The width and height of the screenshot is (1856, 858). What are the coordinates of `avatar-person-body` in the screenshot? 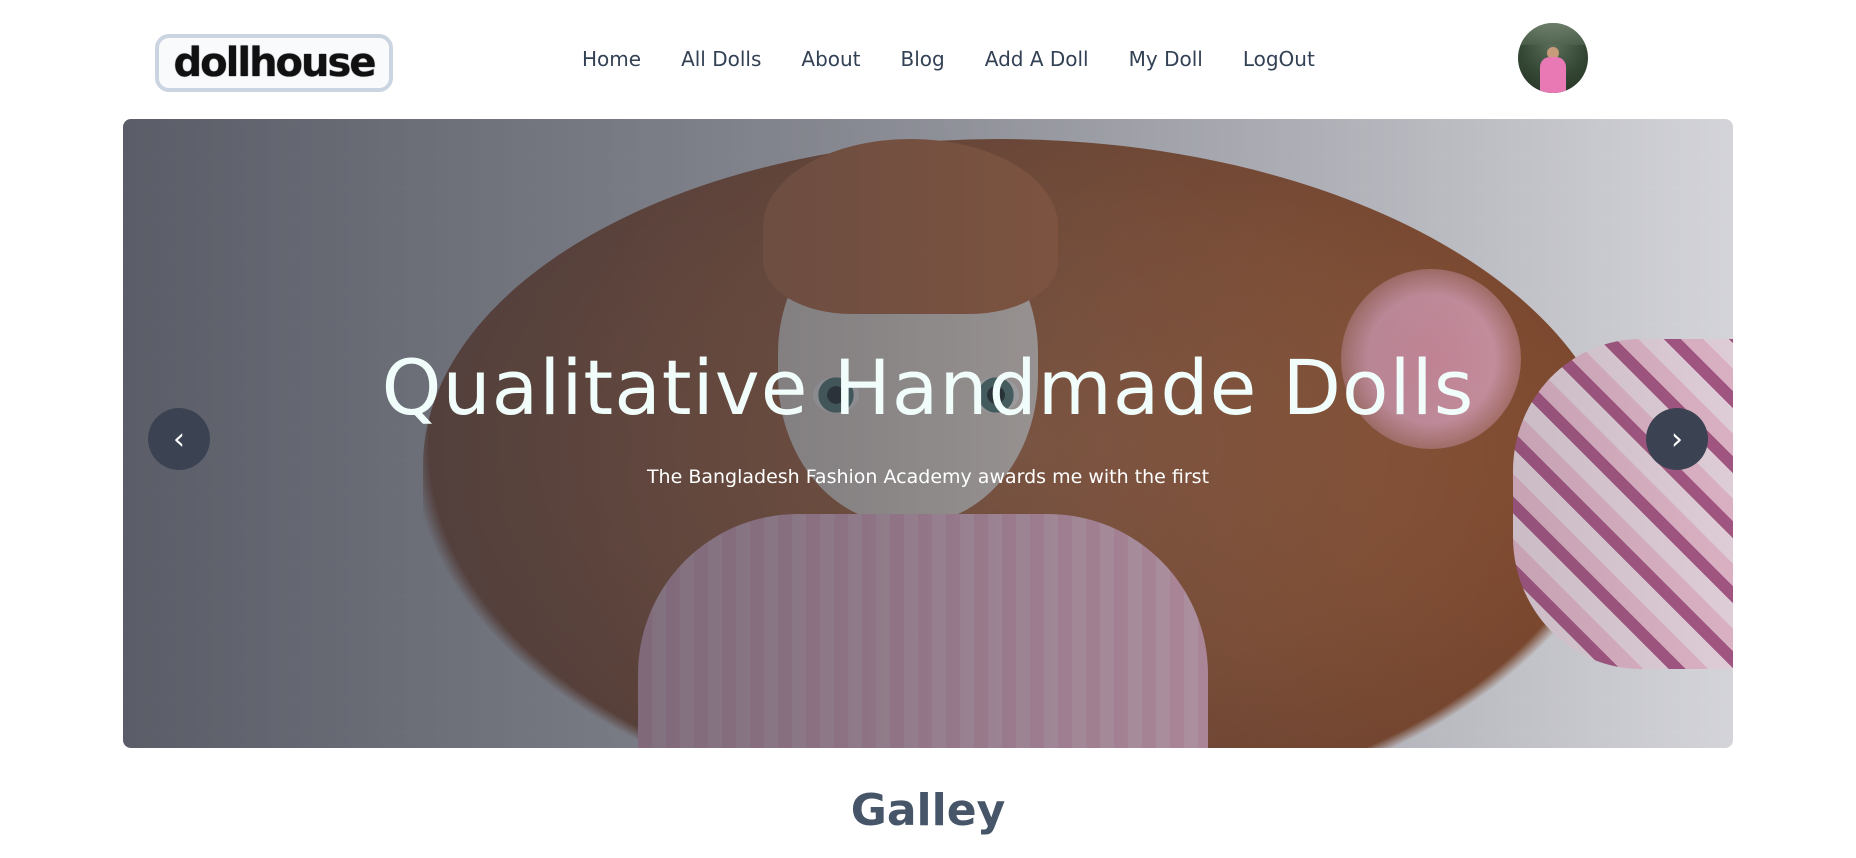 It's located at (1553, 75).